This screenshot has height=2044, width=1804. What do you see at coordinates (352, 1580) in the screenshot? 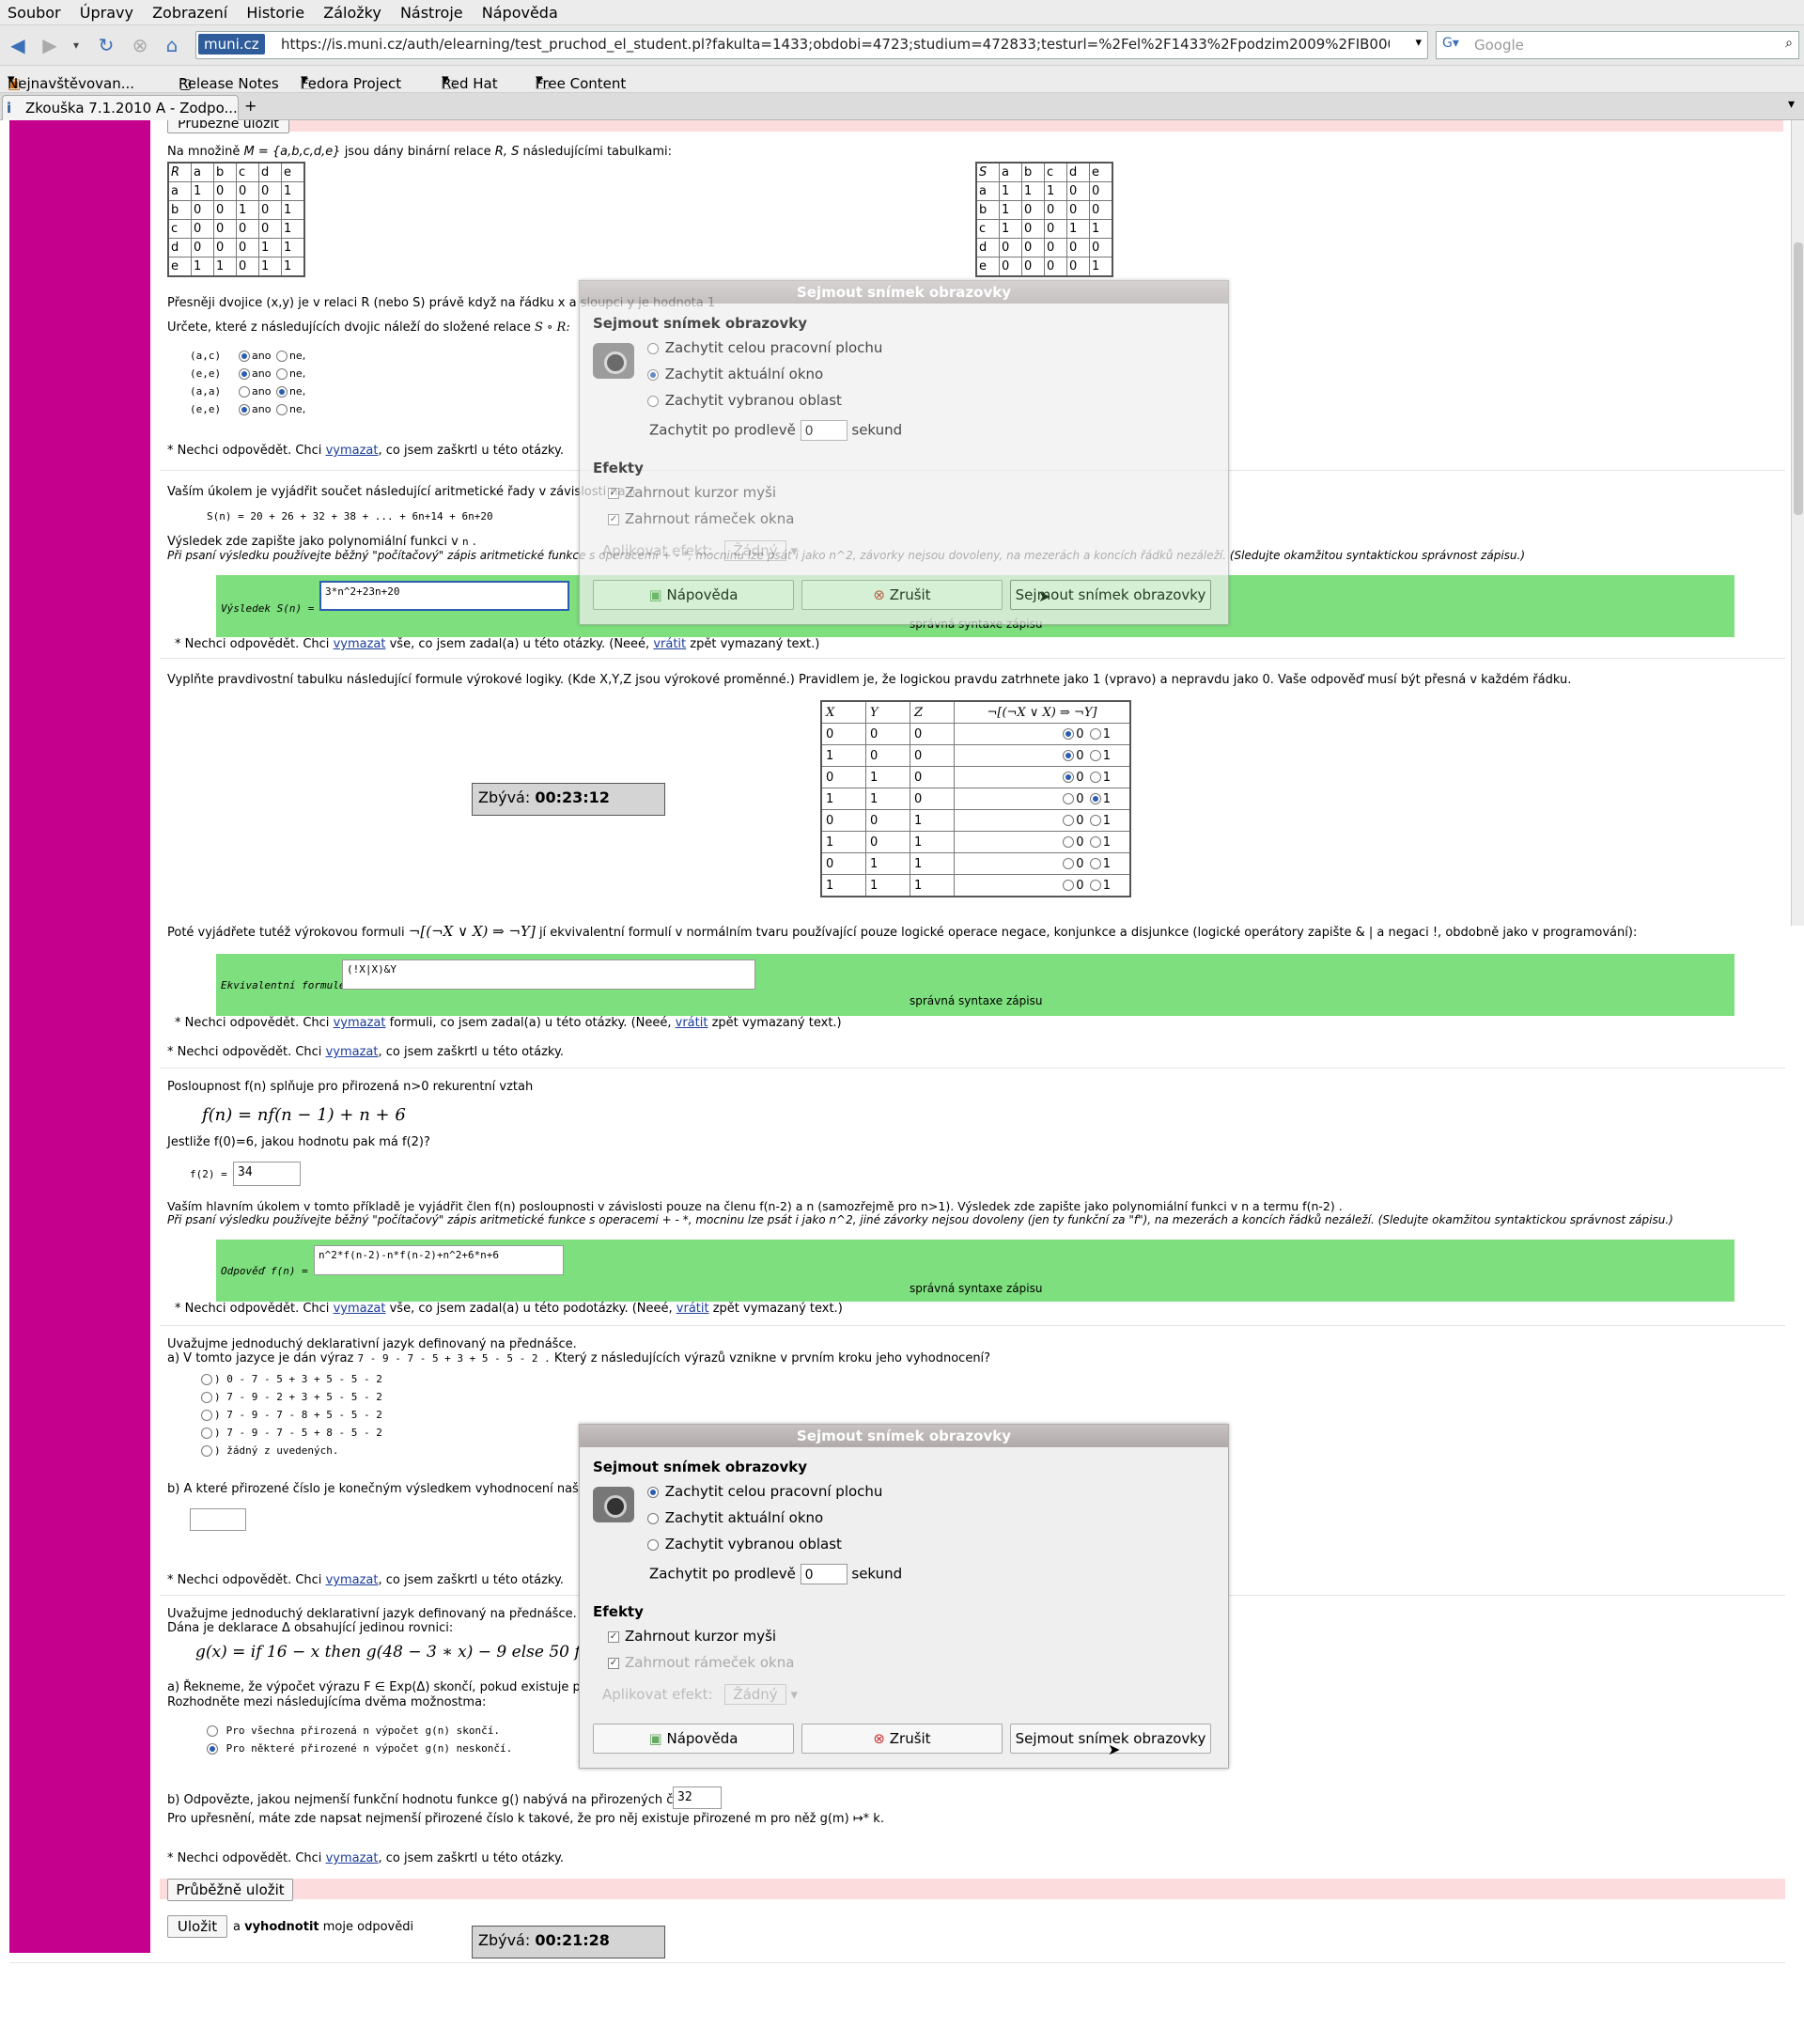
I see `q5-clear-link: vymazat` at bounding box center [352, 1580].